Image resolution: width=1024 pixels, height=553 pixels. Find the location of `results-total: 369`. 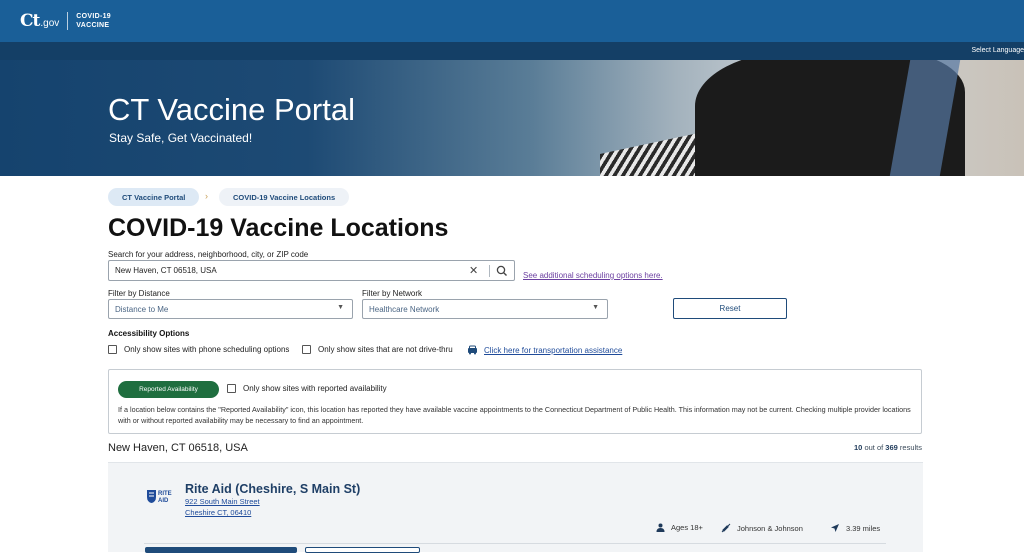

results-total: 369 is located at coordinates (891, 447).